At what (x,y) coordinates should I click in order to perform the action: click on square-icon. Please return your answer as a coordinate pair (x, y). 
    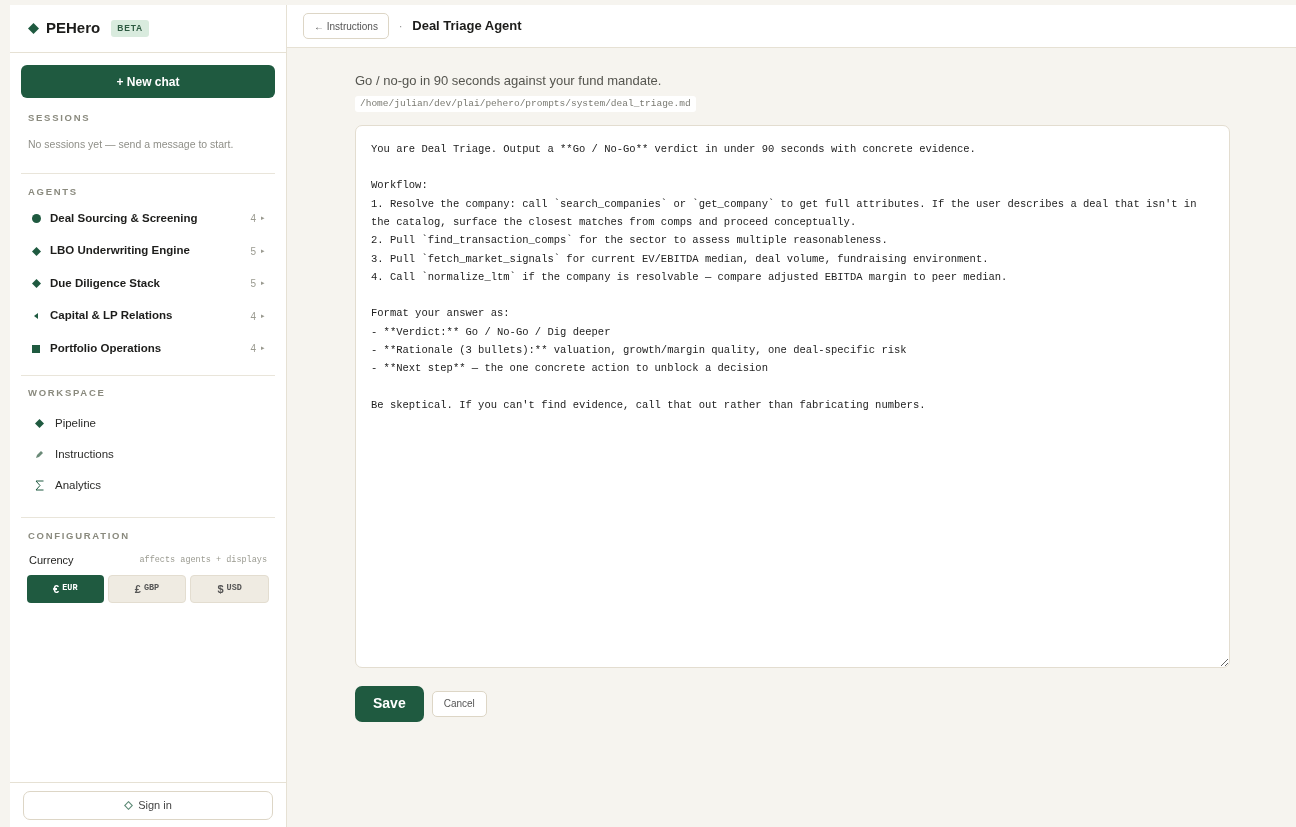
    Looking at the image, I should click on (36, 348).